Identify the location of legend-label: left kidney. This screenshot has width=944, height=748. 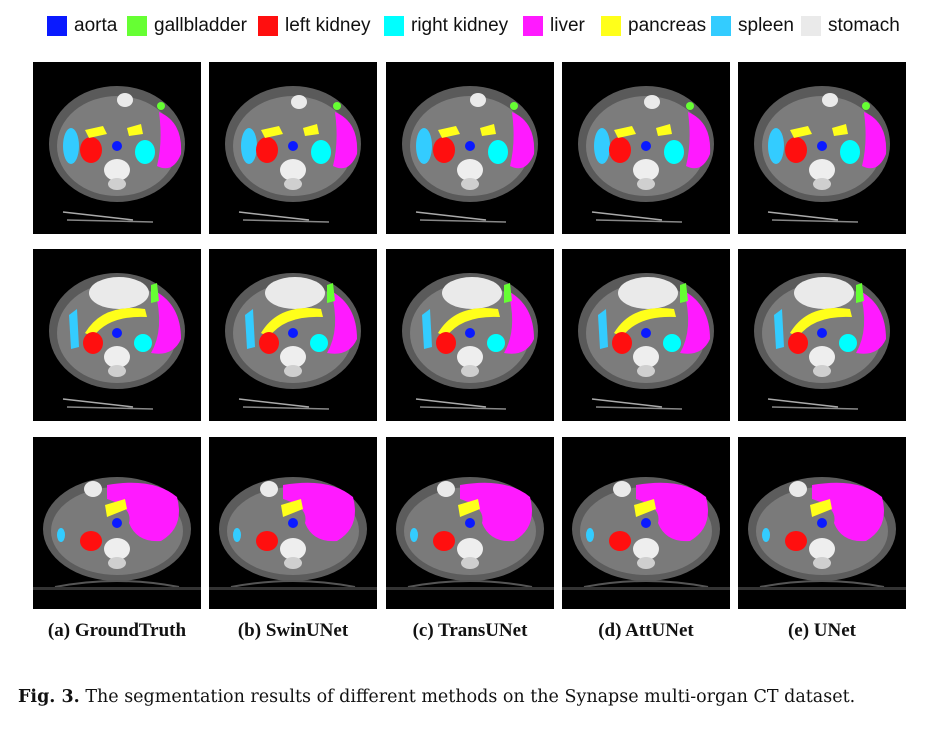
(328, 25).